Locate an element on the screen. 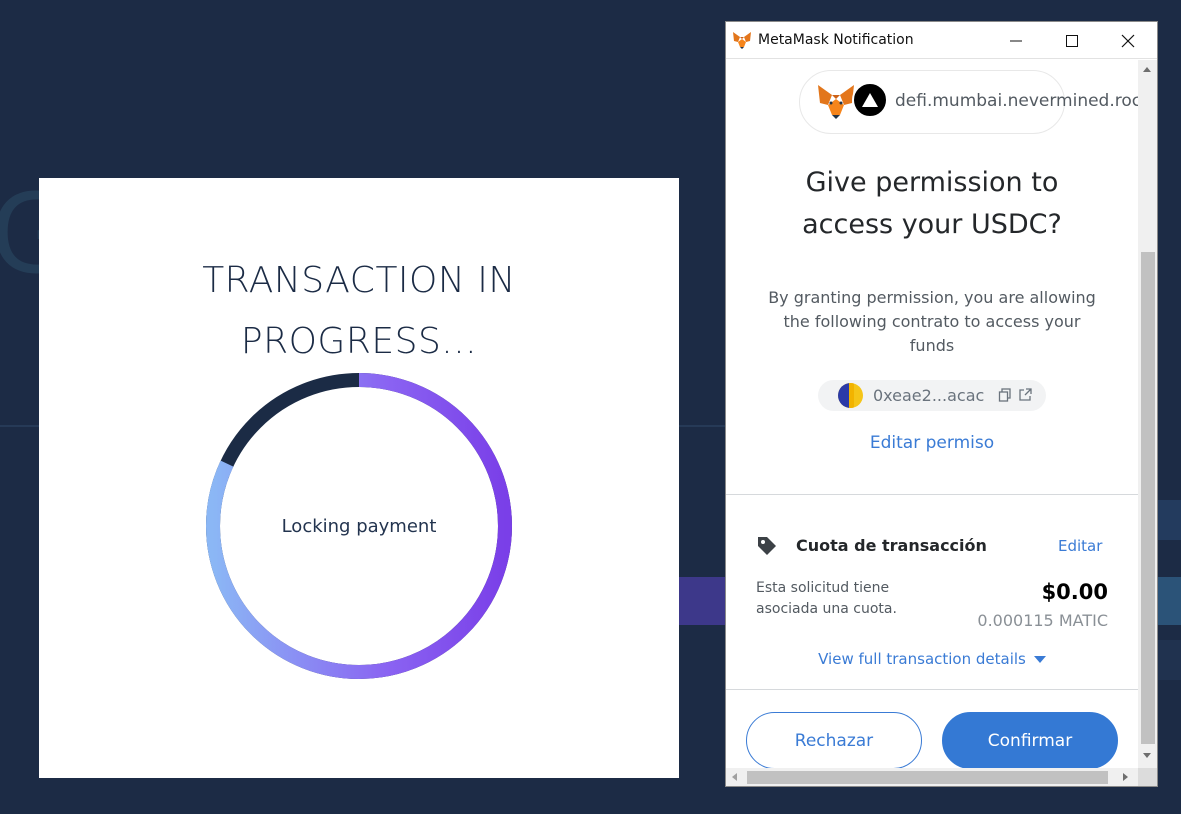 Image resolution: width=1181 pixels, height=814 pixels. vertical-scroll-thumb is located at coordinates (1148, 498).